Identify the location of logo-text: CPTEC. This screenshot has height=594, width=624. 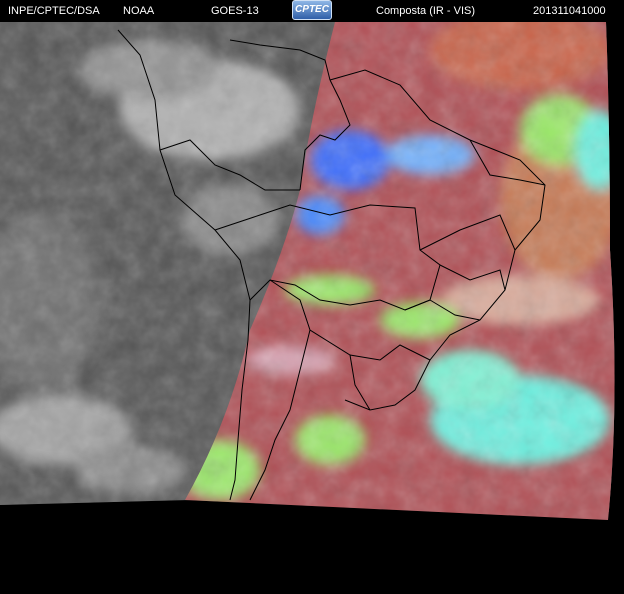
(312, 9).